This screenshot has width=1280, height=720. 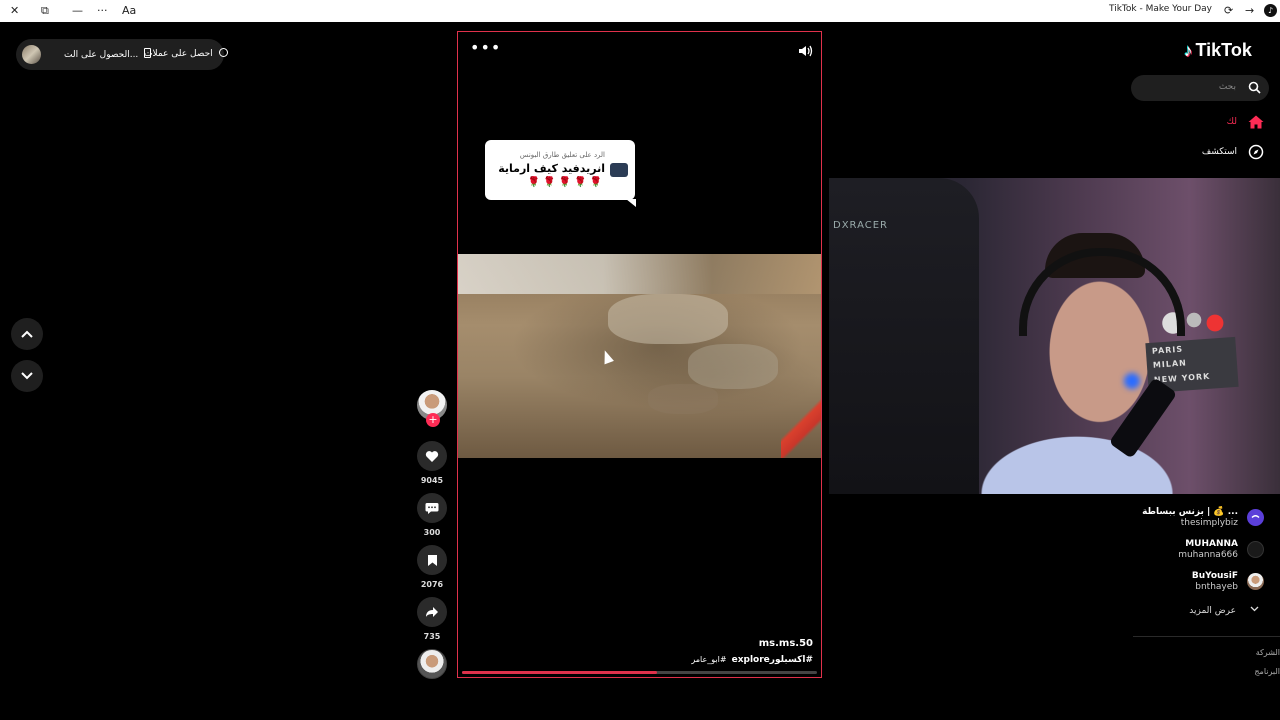 I want to click on footer-company-link: الشركة, so click(x=1268, y=652).